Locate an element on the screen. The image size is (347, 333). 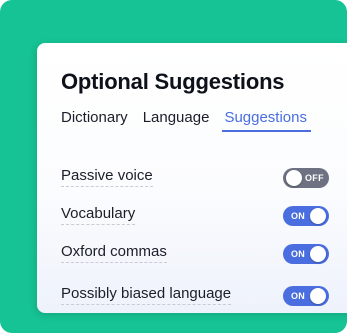
tab-bar: Dictionary Language Suggestions is located at coordinates (191, 122).